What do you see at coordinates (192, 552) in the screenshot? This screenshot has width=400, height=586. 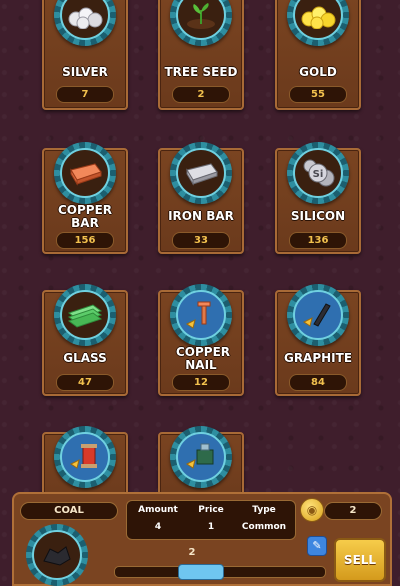 I see `sell-quantity: 2` at bounding box center [192, 552].